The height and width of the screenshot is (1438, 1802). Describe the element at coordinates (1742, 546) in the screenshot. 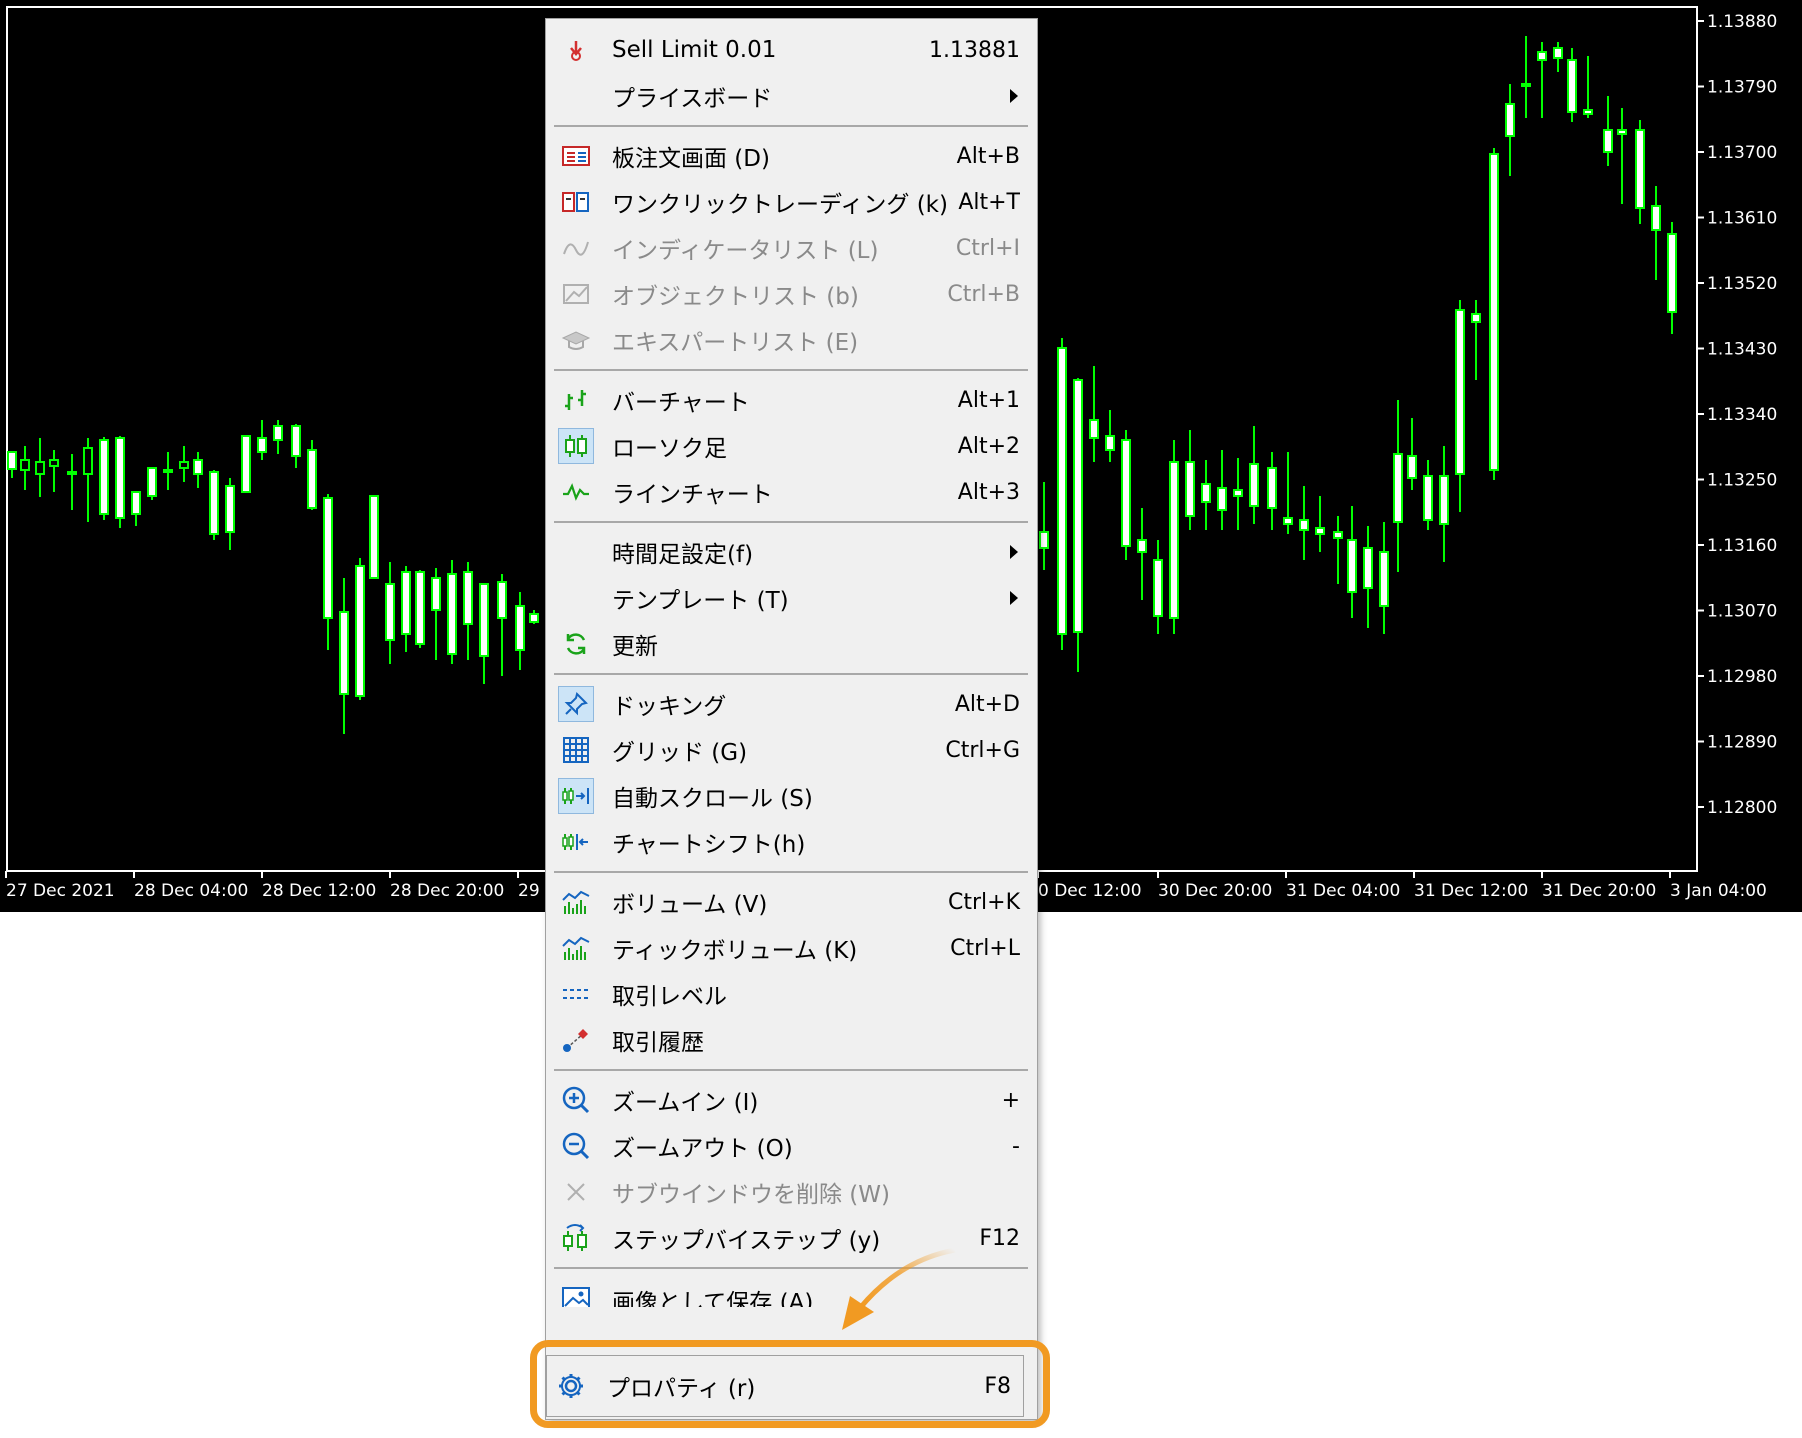

I see `price-scale-label: 1.13160` at that location.